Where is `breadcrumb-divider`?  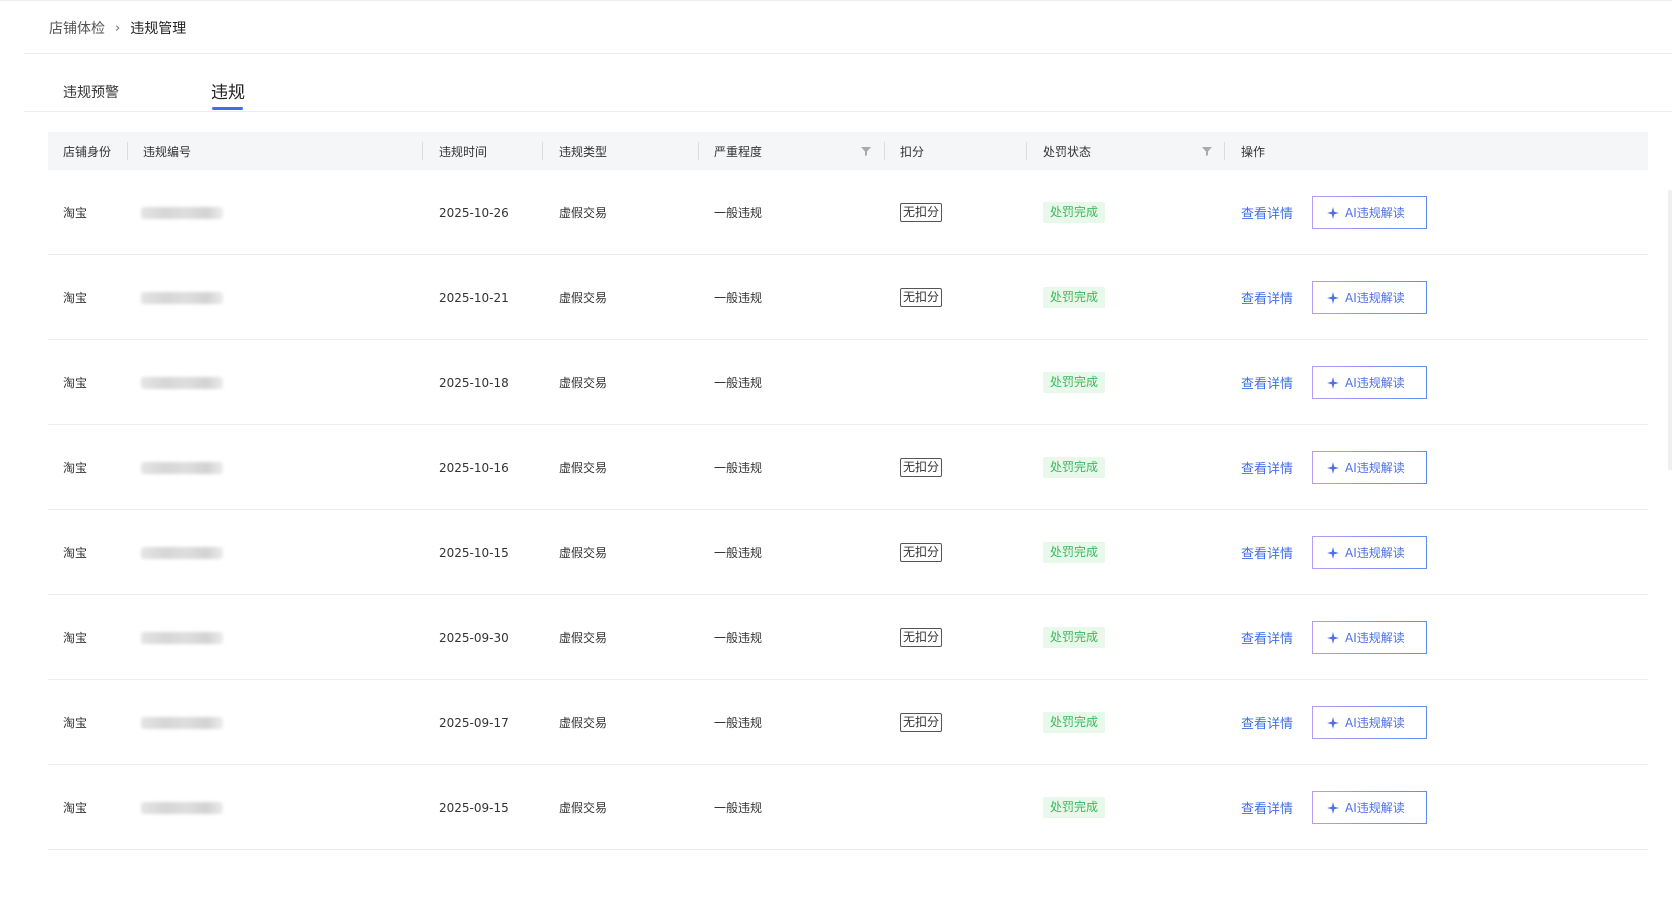 breadcrumb-divider is located at coordinates (848, 53).